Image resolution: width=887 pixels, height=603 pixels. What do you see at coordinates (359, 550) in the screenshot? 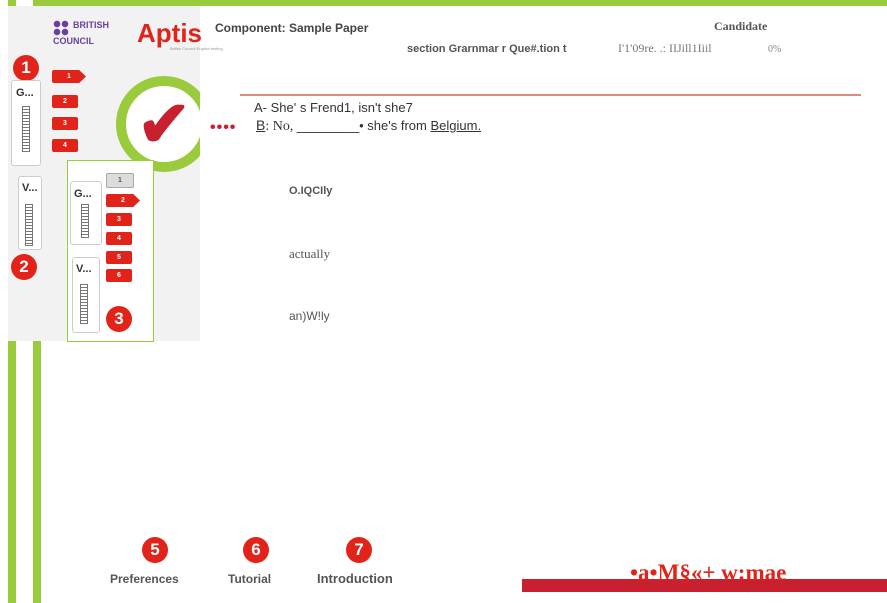
I see `callout-7: 7` at bounding box center [359, 550].